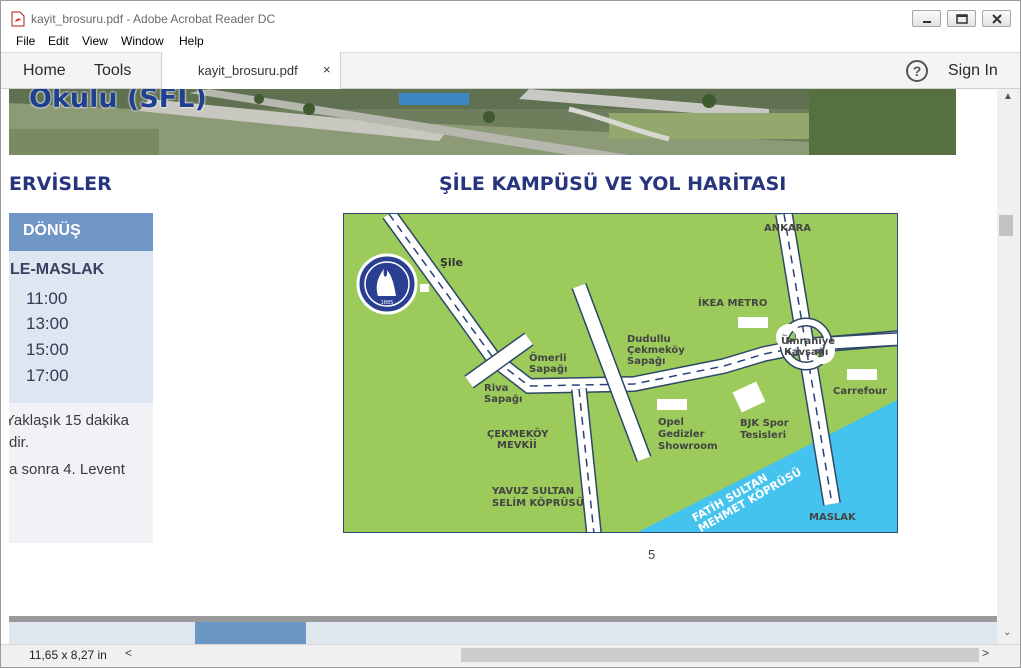 The image size is (1021, 668). What do you see at coordinates (95, 41) in the screenshot?
I see `menu-view: View` at bounding box center [95, 41].